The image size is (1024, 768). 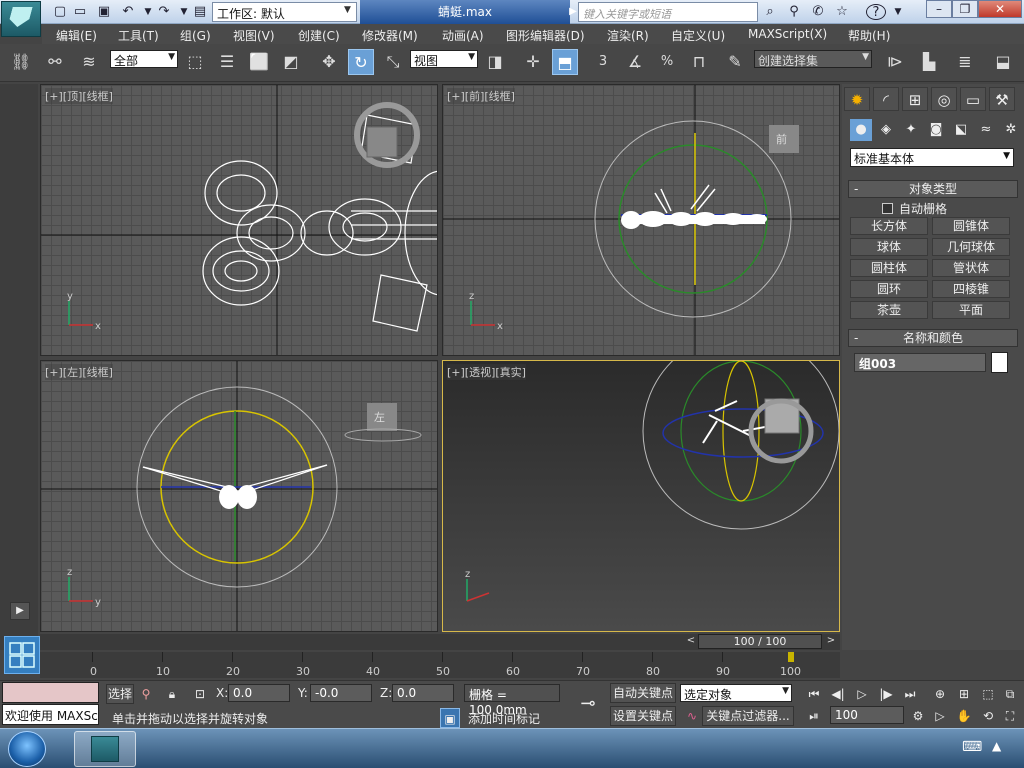 What do you see at coordinates (361, 62) in the screenshot?
I see `rotate-icon: ↻` at bounding box center [361, 62].